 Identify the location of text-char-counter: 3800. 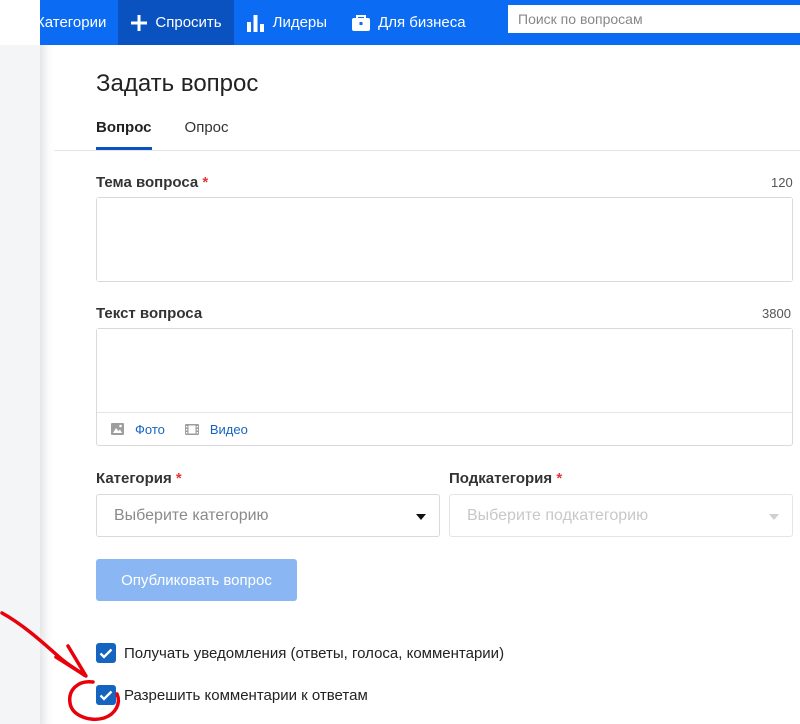
(776, 313).